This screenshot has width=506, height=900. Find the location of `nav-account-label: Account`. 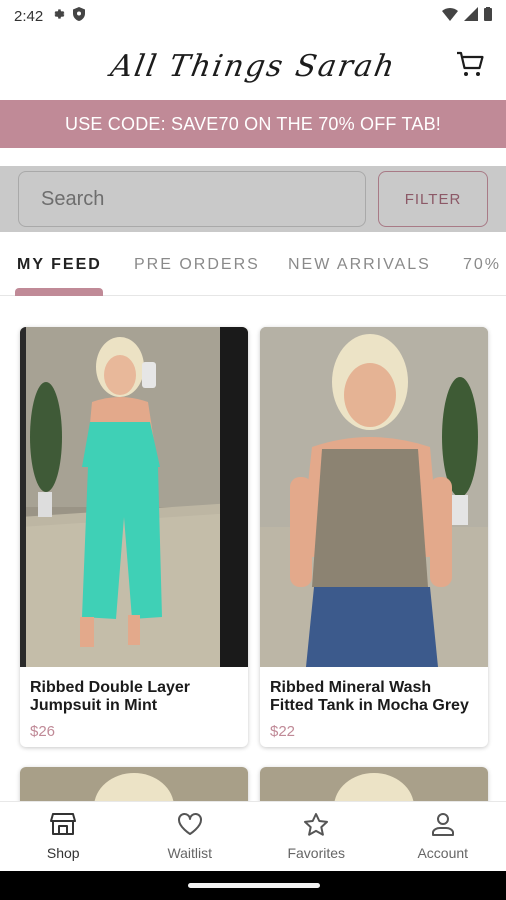

nav-account-label: Account is located at coordinates (443, 853).